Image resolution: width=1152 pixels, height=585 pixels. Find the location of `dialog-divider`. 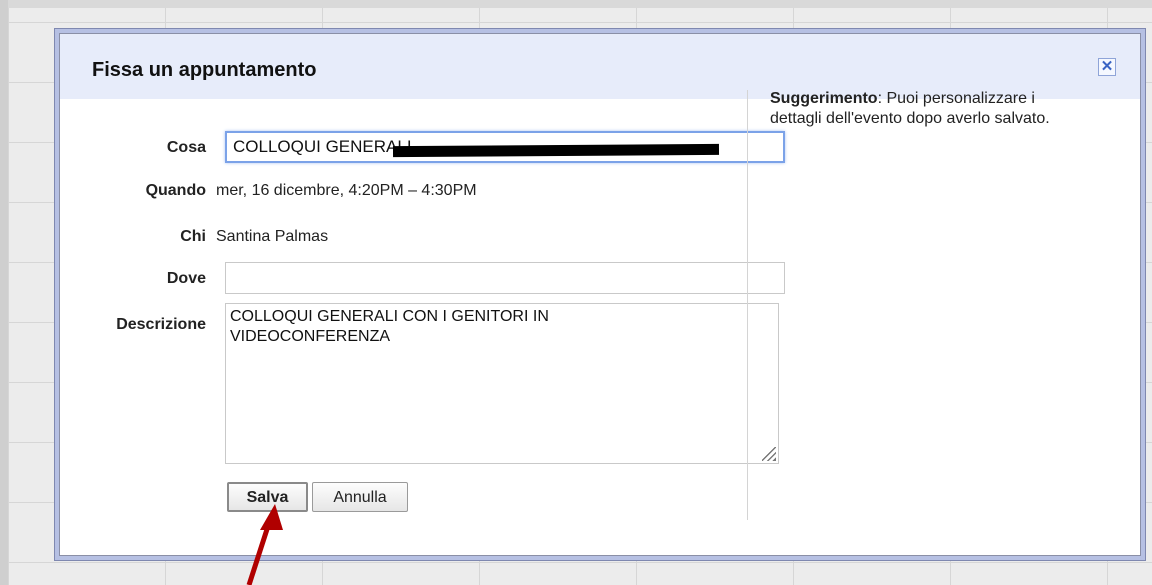

dialog-divider is located at coordinates (747, 305).